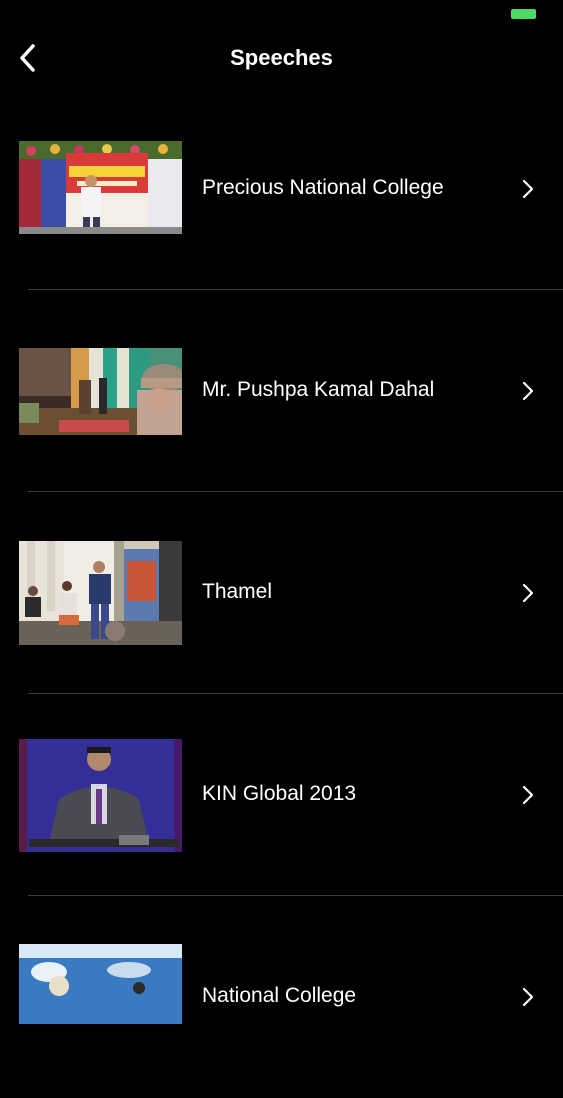 This screenshot has height=1098, width=563. I want to click on navigation-bar: Speeches, so click(281, 58).